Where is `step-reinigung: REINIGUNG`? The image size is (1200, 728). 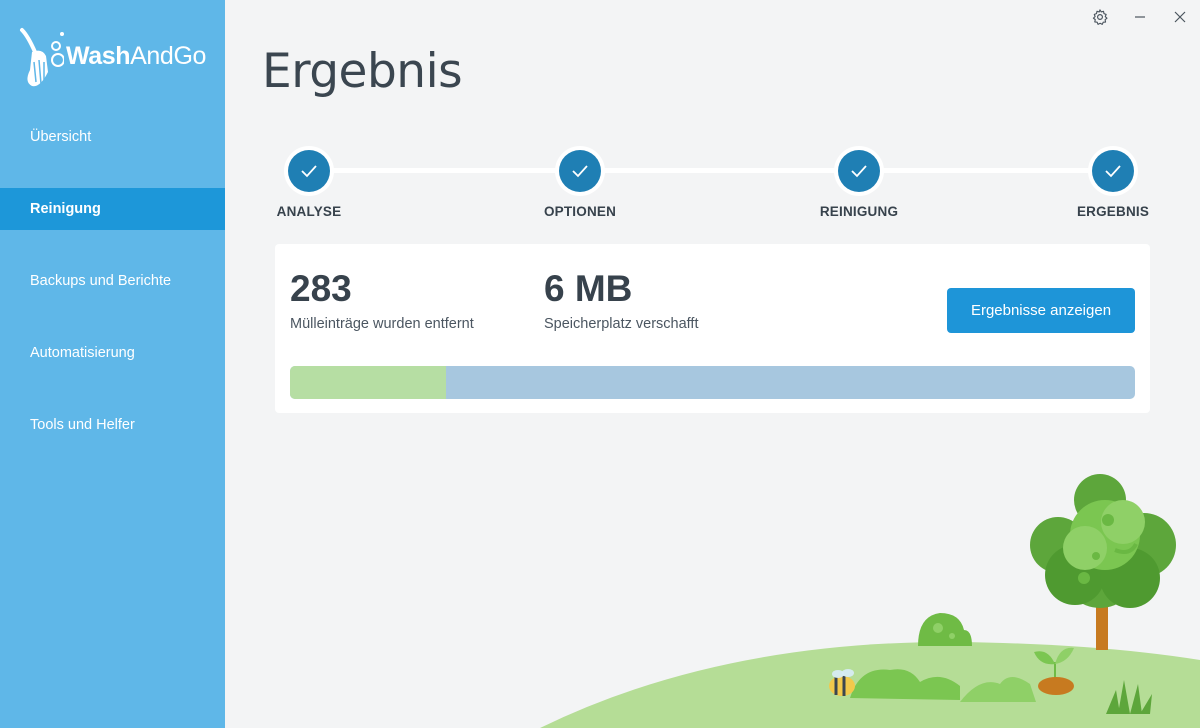 step-reinigung: REINIGUNG is located at coordinates (859, 182).